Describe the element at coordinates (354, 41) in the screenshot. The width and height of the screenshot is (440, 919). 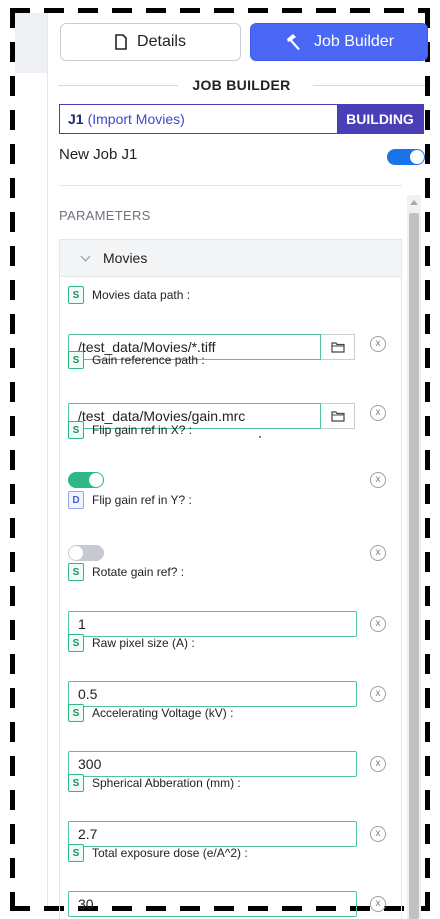
I see `tab-job-builder-label: Job Builder` at that location.